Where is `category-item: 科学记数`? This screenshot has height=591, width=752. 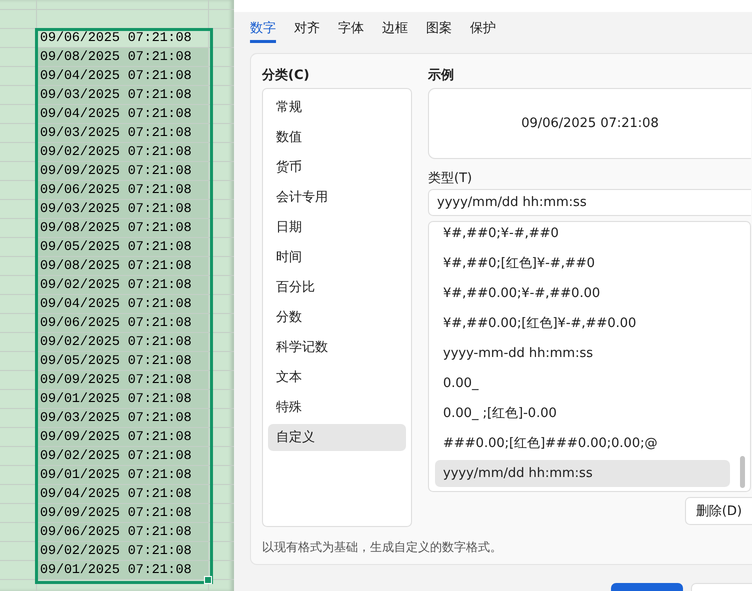
category-item: 科学记数 is located at coordinates (337, 347).